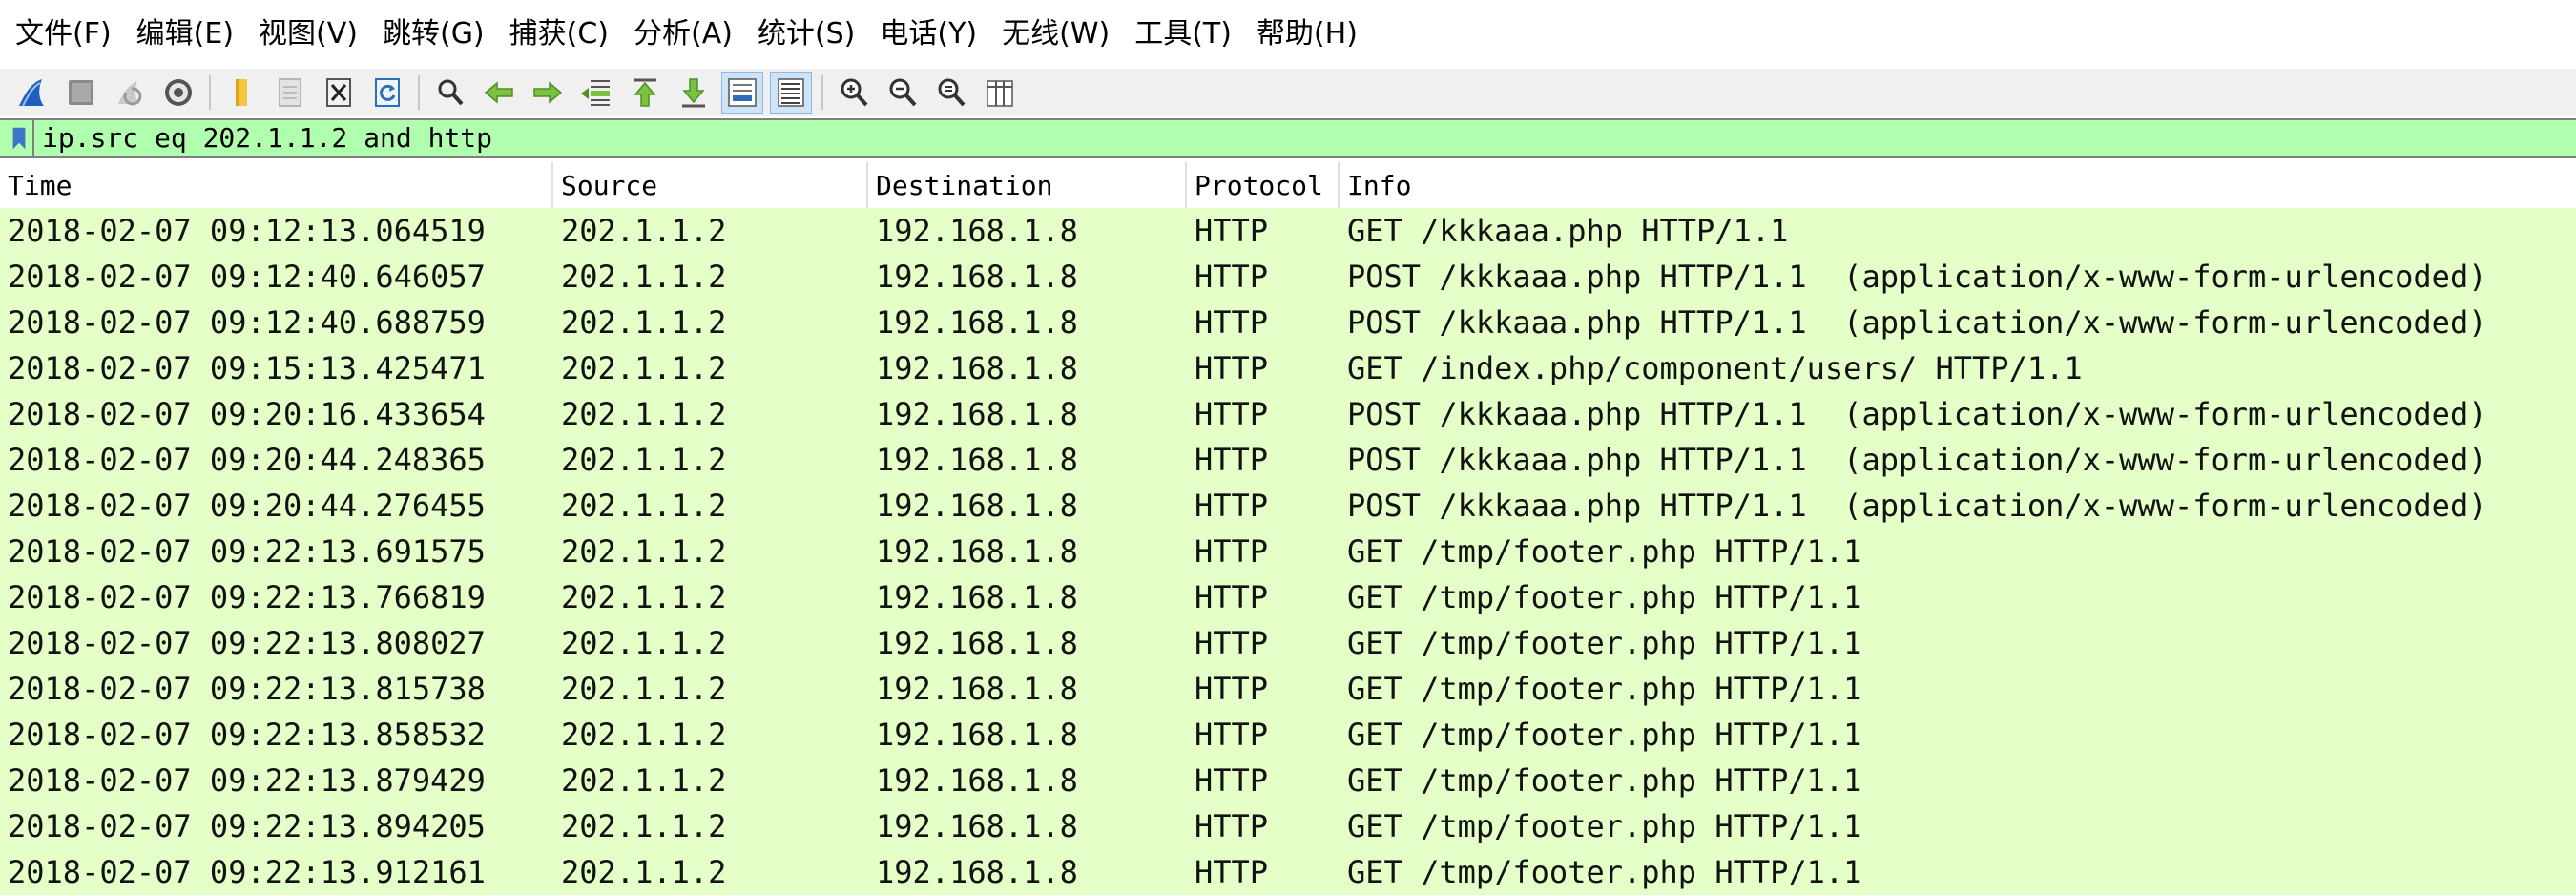  What do you see at coordinates (64, 34) in the screenshot?
I see `menu-file: 文件(F)` at bounding box center [64, 34].